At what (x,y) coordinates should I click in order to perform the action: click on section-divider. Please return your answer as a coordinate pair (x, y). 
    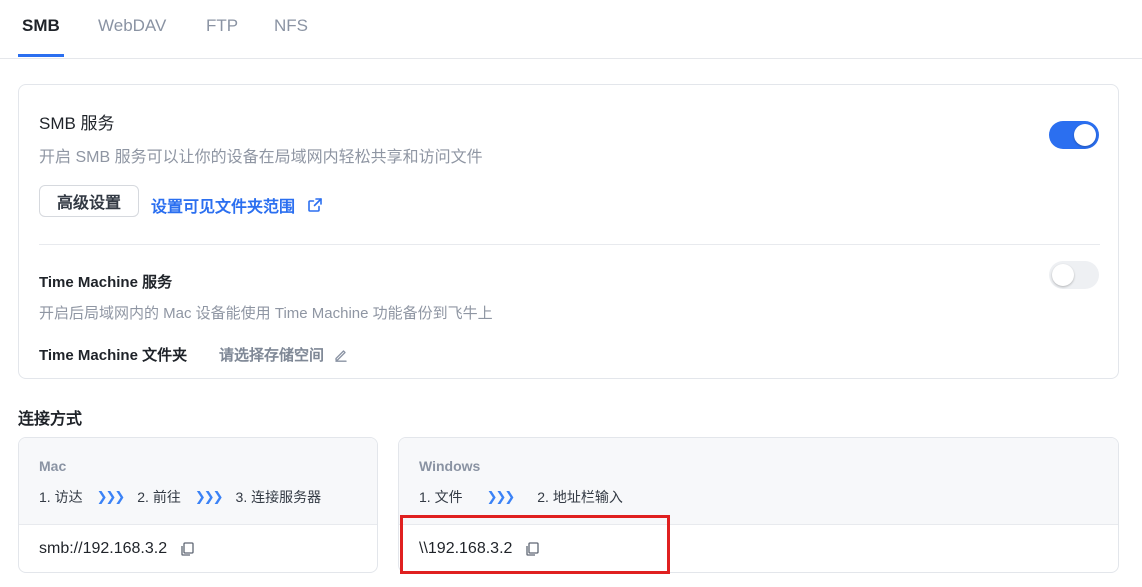
    Looking at the image, I should click on (569, 244).